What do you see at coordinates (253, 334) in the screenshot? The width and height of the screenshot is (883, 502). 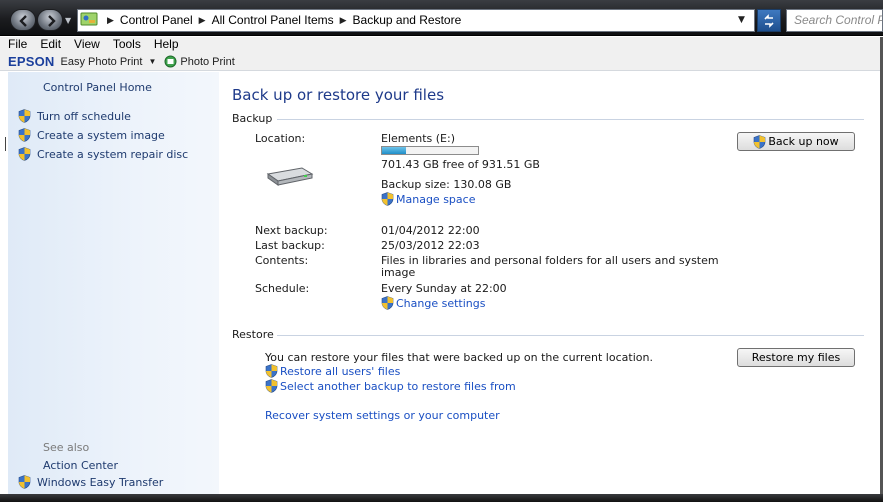 I see `restore-section-heading: Restore` at bounding box center [253, 334].